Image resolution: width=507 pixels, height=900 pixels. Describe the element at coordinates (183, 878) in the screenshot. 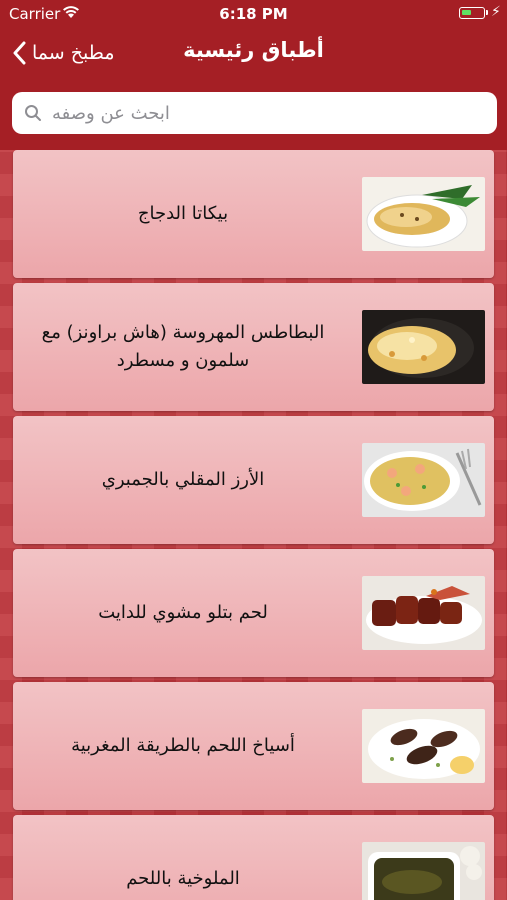

I see `recipe-title: الملوخية باللحم` at that location.